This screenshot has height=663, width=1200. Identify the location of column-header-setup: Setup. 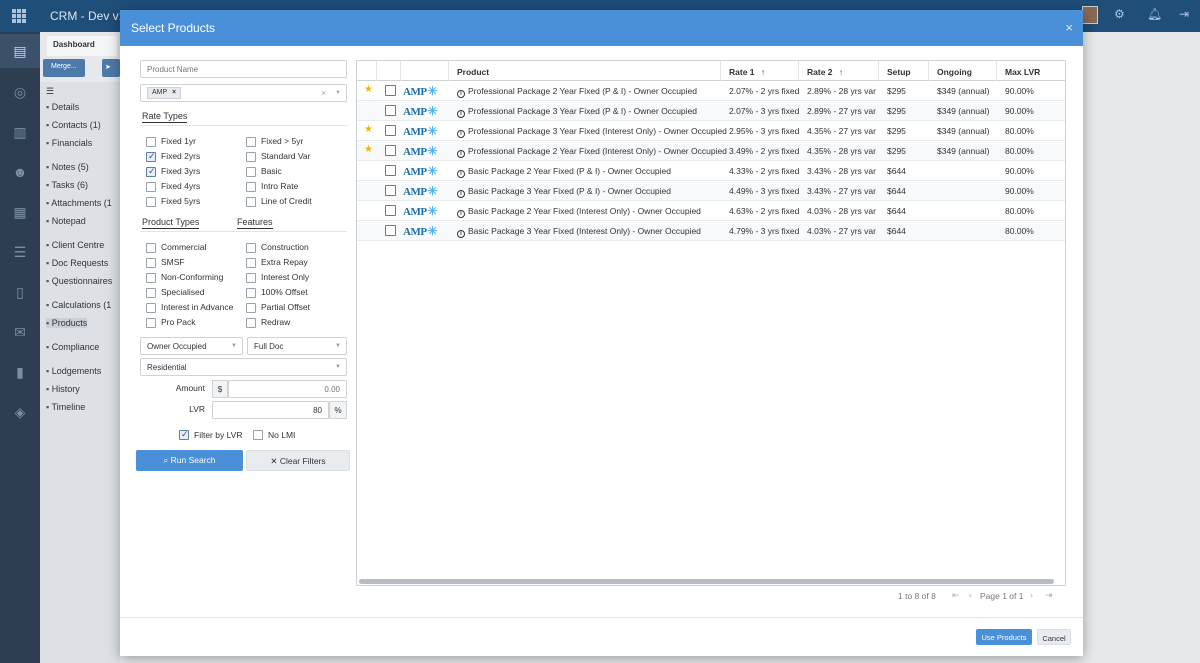
(904, 71).